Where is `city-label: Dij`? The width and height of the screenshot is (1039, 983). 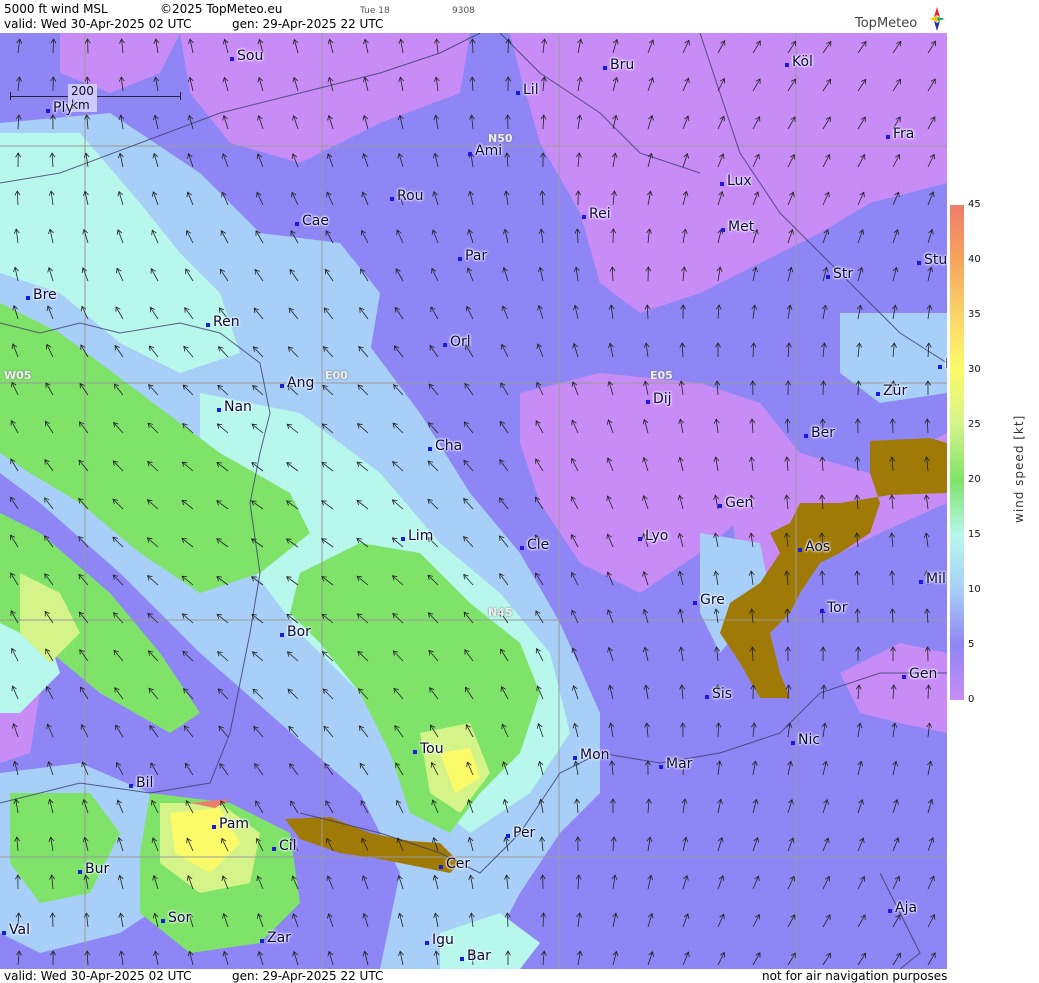 city-label: Dij is located at coordinates (662, 399).